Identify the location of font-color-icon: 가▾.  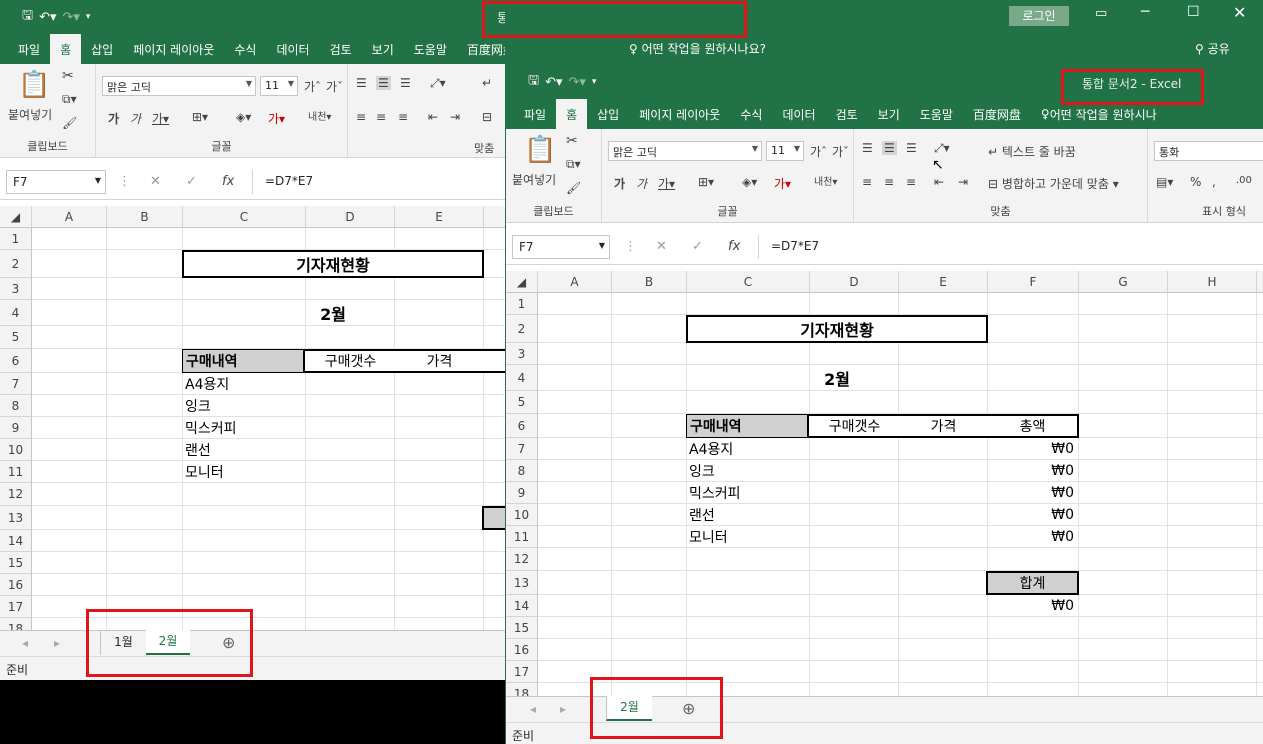
(782, 183).